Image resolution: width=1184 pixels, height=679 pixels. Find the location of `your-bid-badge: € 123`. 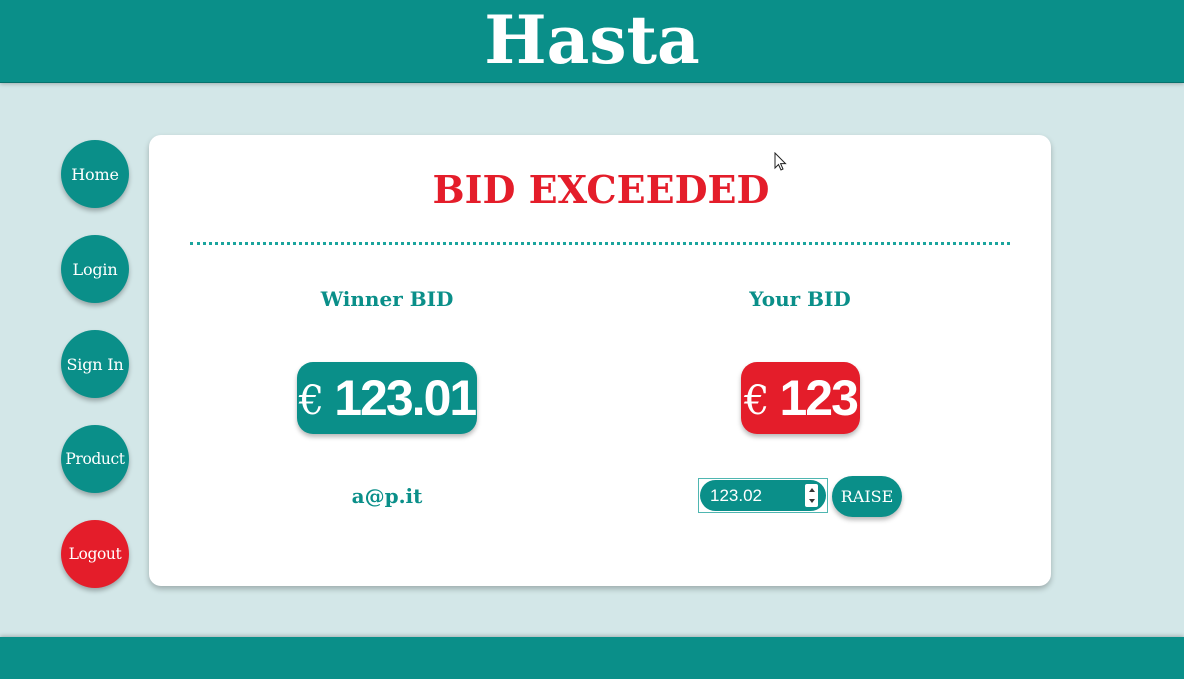

your-bid-badge: € 123 is located at coordinates (800, 398).